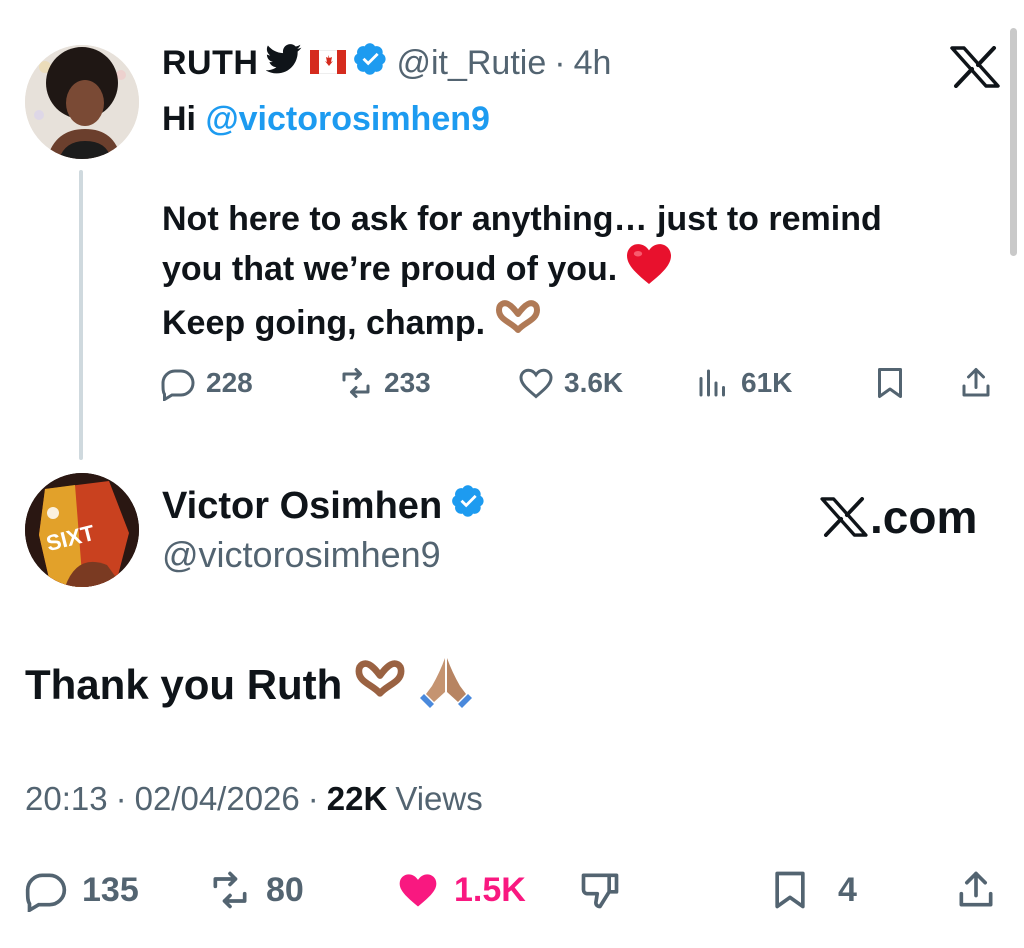 The image size is (1024, 948). I want to click on scrollbar, so click(1013, 142).